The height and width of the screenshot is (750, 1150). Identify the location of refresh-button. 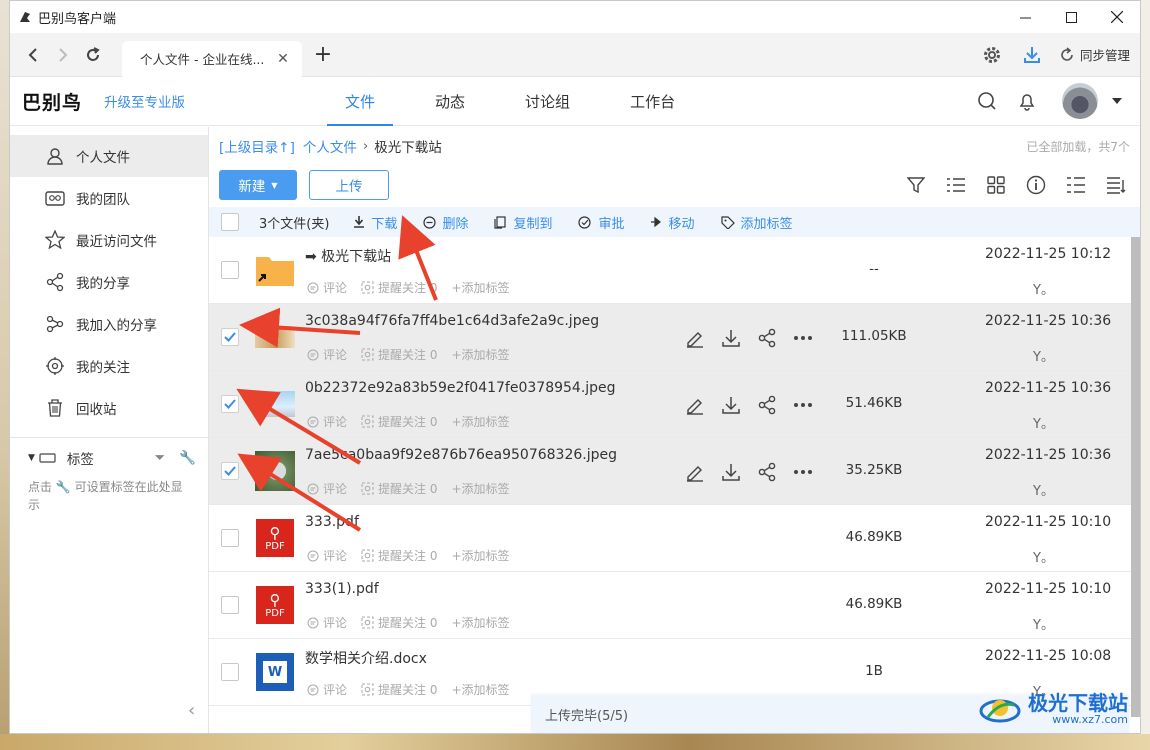
(93, 55).